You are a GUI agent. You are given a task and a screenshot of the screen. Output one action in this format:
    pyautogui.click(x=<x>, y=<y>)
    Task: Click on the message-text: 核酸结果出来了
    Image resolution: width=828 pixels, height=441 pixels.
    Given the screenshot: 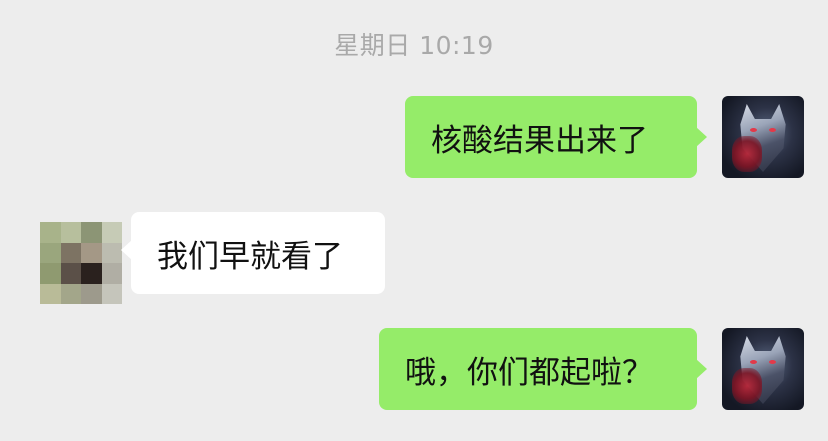 What is the action you would take?
    pyautogui.click(x=539, y=140)
    